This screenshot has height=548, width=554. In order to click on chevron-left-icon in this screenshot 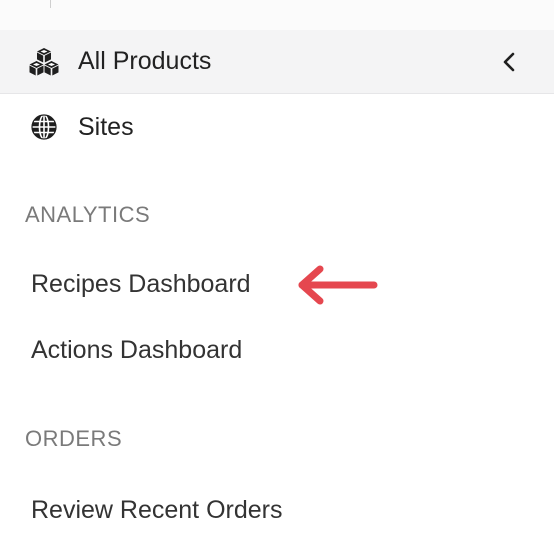, I will do `click(509, 62)`.